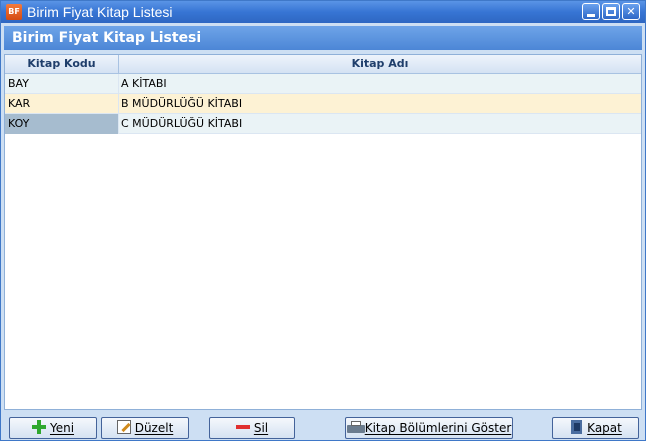 This screenshot has width=646, height=441. I want to click on window-title: Birim Fiyat Kitap Listesi, so click(100, 12).